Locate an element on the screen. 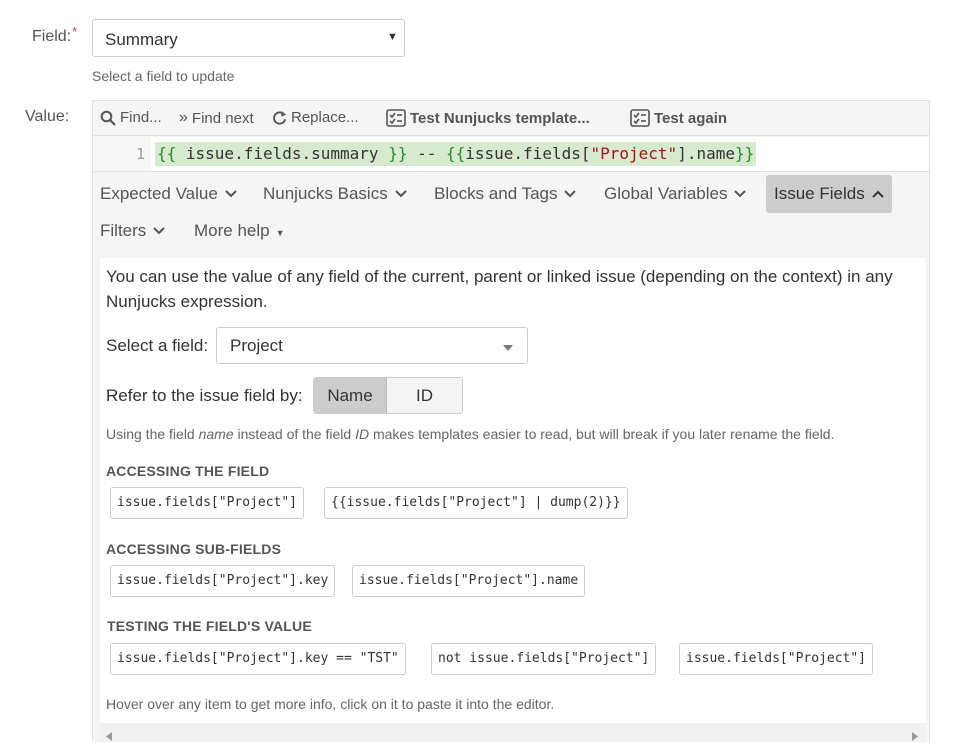 This screenshot has width=968, height=746. scroll-left-icon is located at coordinates (109, 737).